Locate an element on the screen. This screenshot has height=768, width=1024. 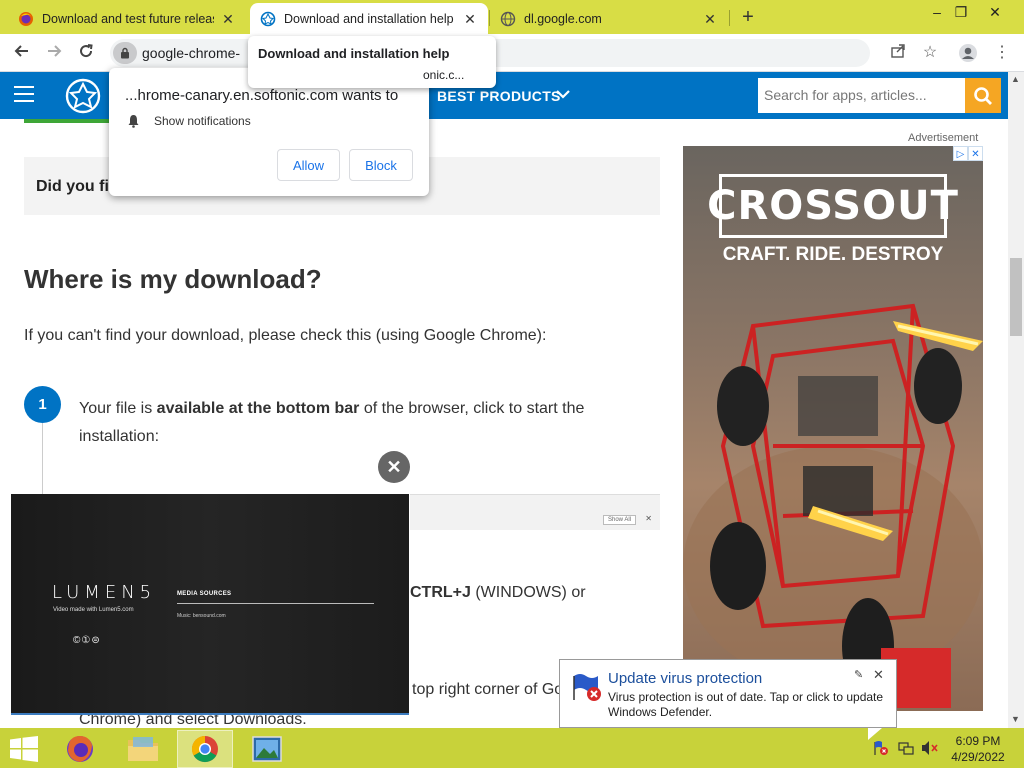
clock-time: 6:09 PM is located at coordinates (978, 741).